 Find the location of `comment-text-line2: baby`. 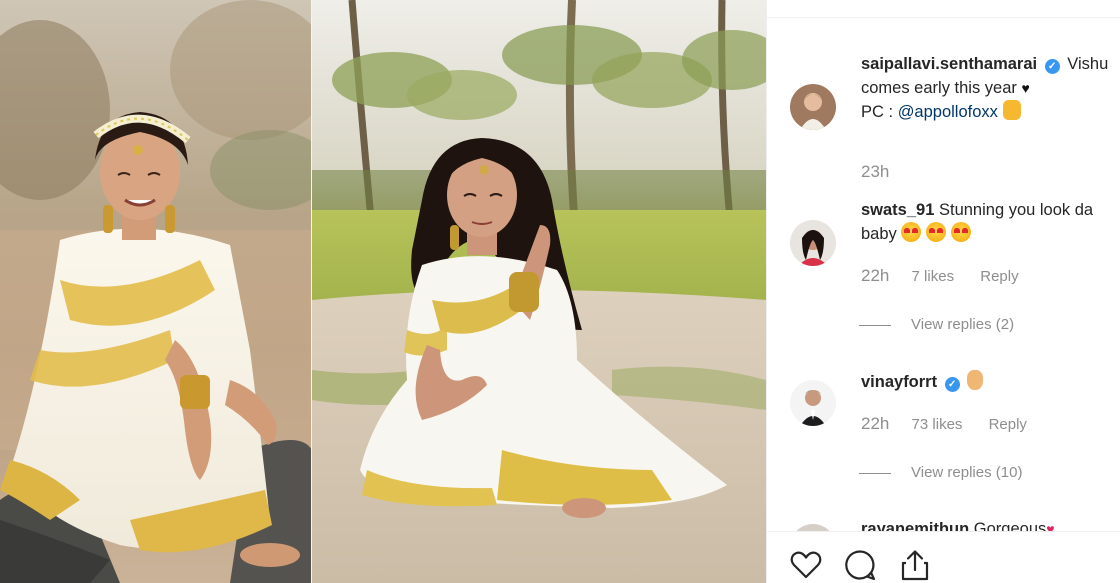

comment-text-line2: baby is located at coordinates (879, 234).